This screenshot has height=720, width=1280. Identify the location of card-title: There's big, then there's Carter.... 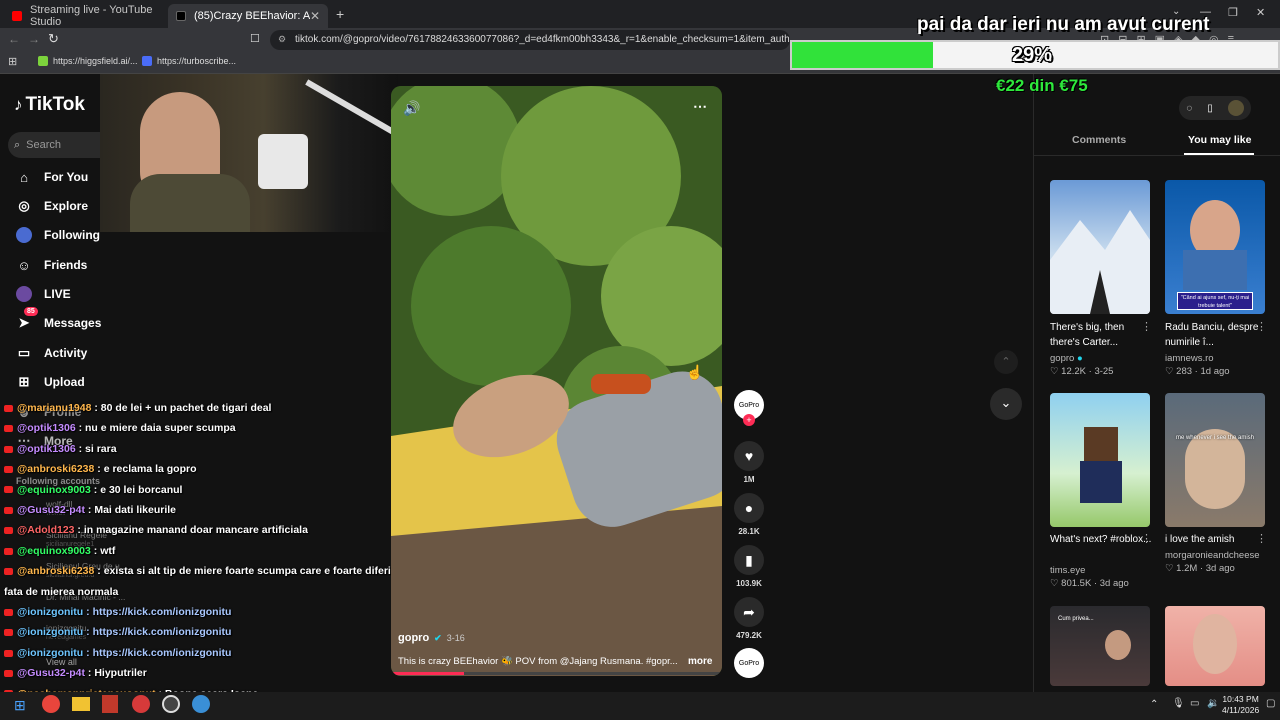
(1102, 335).